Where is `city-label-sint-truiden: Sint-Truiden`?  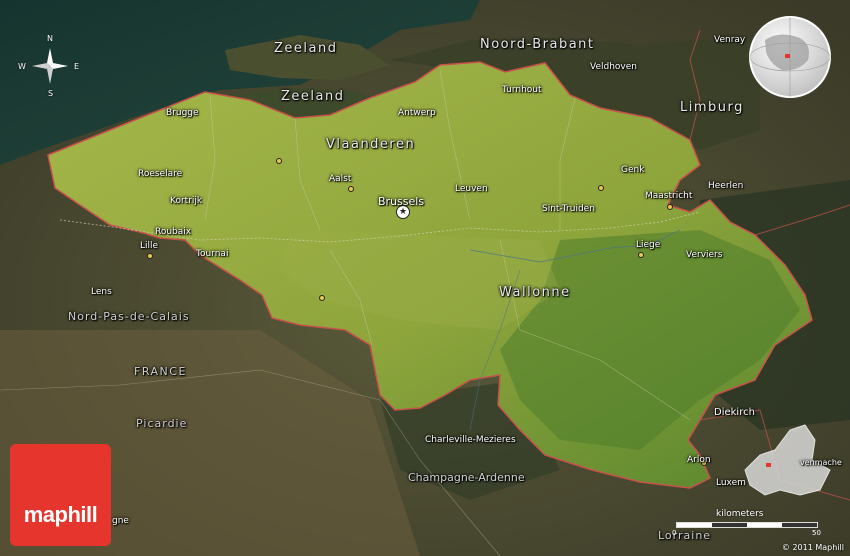
city-label-sint-truiden: Sint-Truiden is located at coordinates (568, 209).